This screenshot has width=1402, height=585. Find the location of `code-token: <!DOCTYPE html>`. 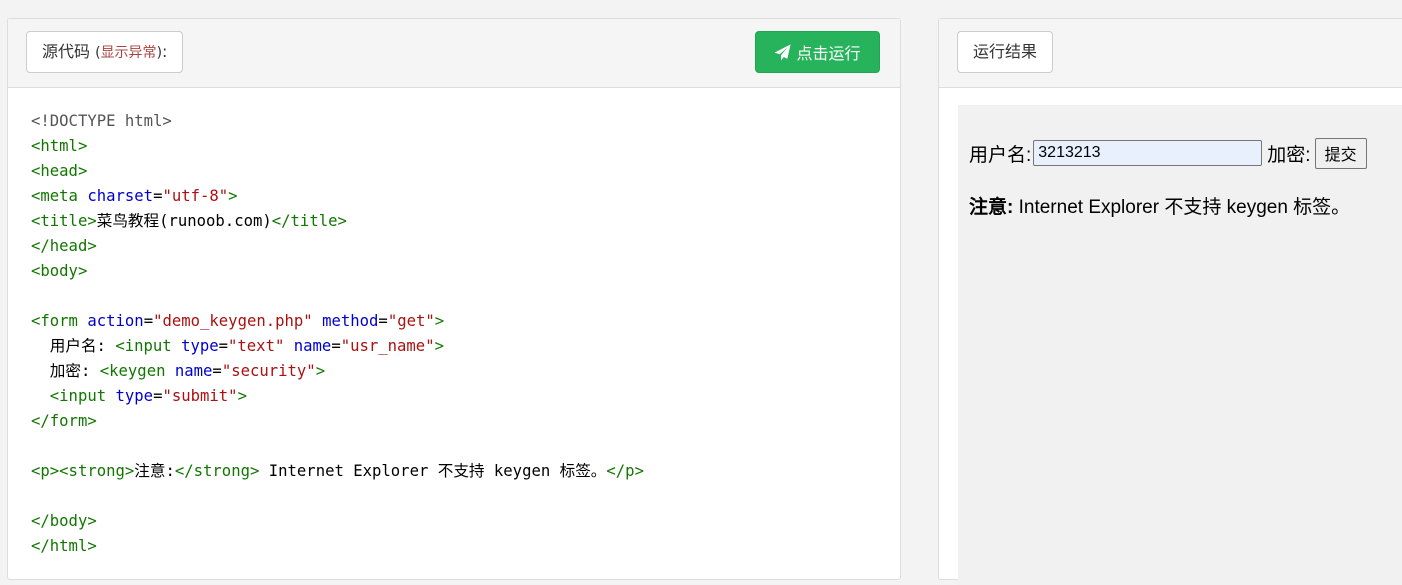

code-token: <!DOCTYPE html> is located at coordinates (101, 121).